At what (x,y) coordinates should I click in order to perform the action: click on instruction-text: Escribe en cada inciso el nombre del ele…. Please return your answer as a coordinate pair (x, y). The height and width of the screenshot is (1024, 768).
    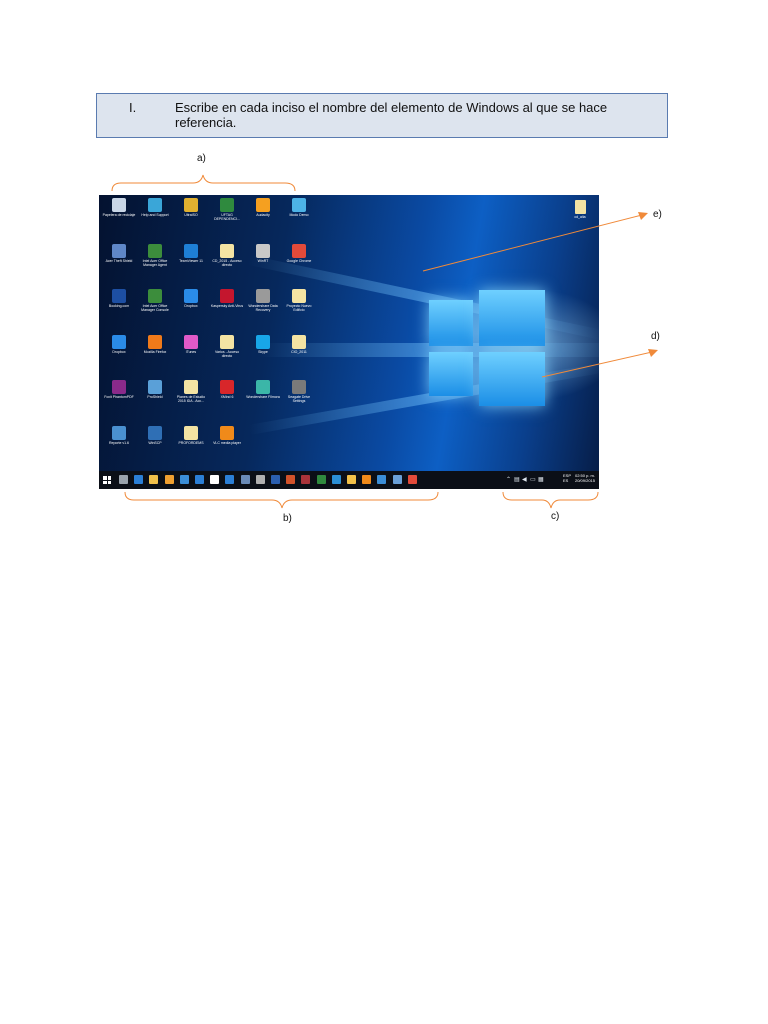
    Looking at the image, I should click on (391, 115).